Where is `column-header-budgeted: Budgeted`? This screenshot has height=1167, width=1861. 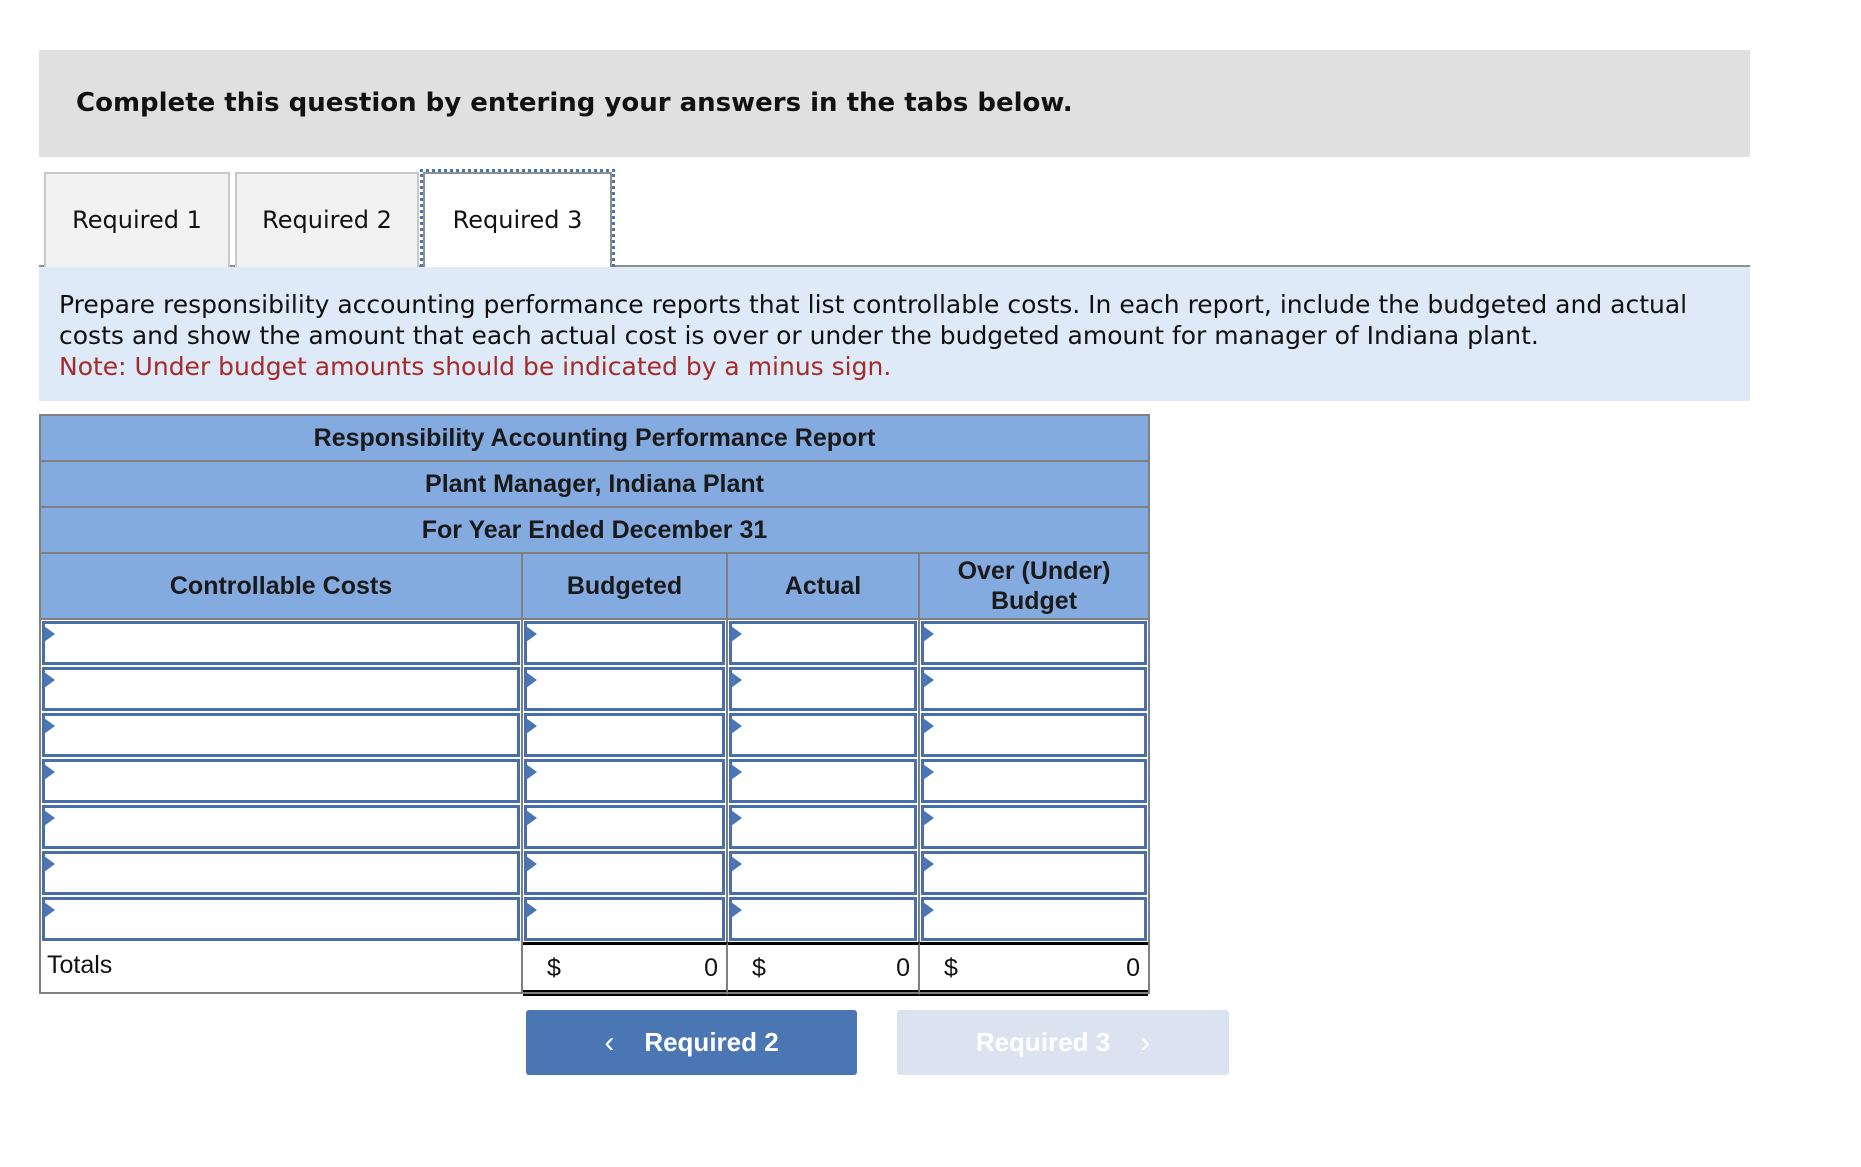
column-header-budgeted: Budgeted is located at coordinates (625, 586).